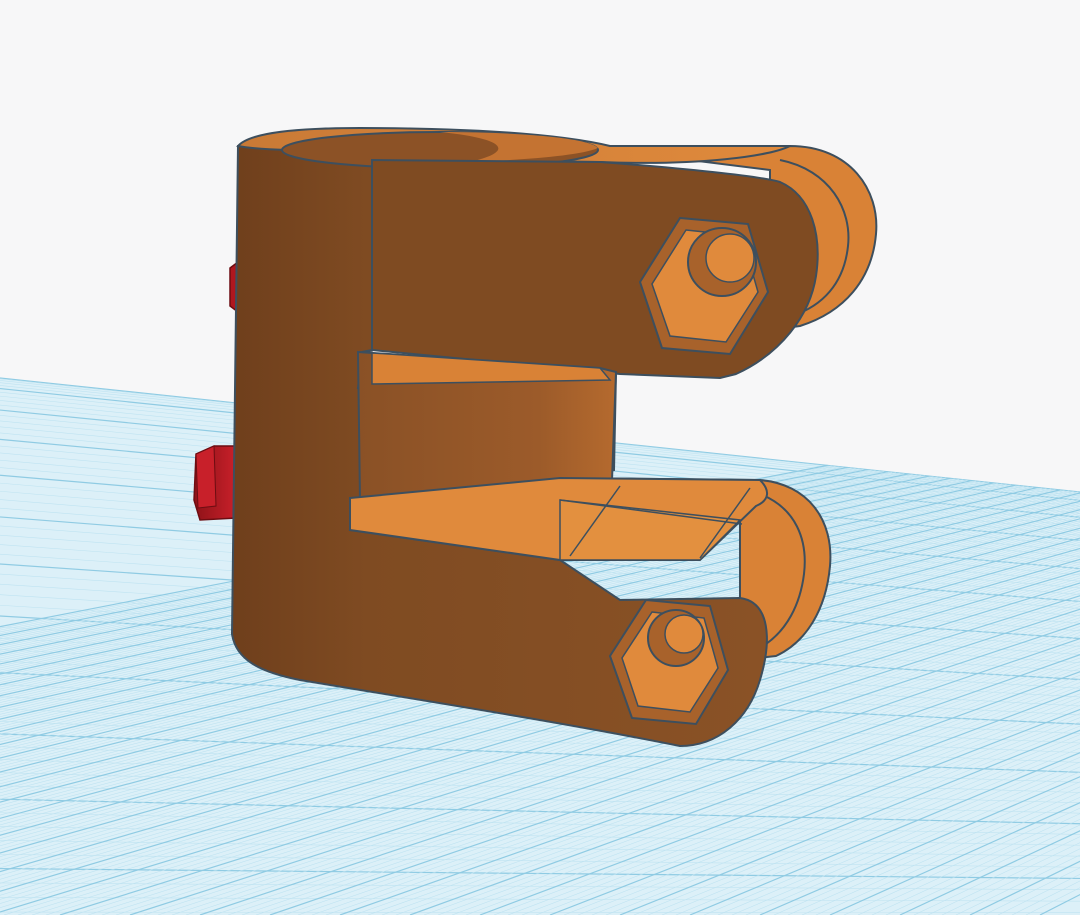  What do you see at coordinates (206, 477) in the screenshot?
I see `bolt-head-icon` at bounding box center [206, 477].